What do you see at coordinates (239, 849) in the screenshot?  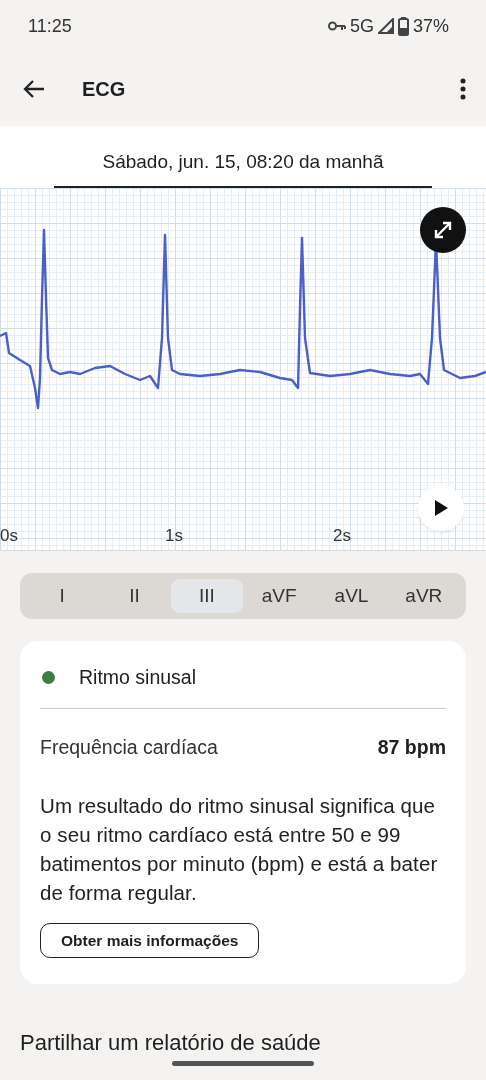 I see `result-description: Um resultado do ritmo sinusal significa que o seu ritmo cardíaco está entre 50 e 99 batimentos por minuto (bpm) e está a bater de forma regular.` at bounding box center [239, 849].